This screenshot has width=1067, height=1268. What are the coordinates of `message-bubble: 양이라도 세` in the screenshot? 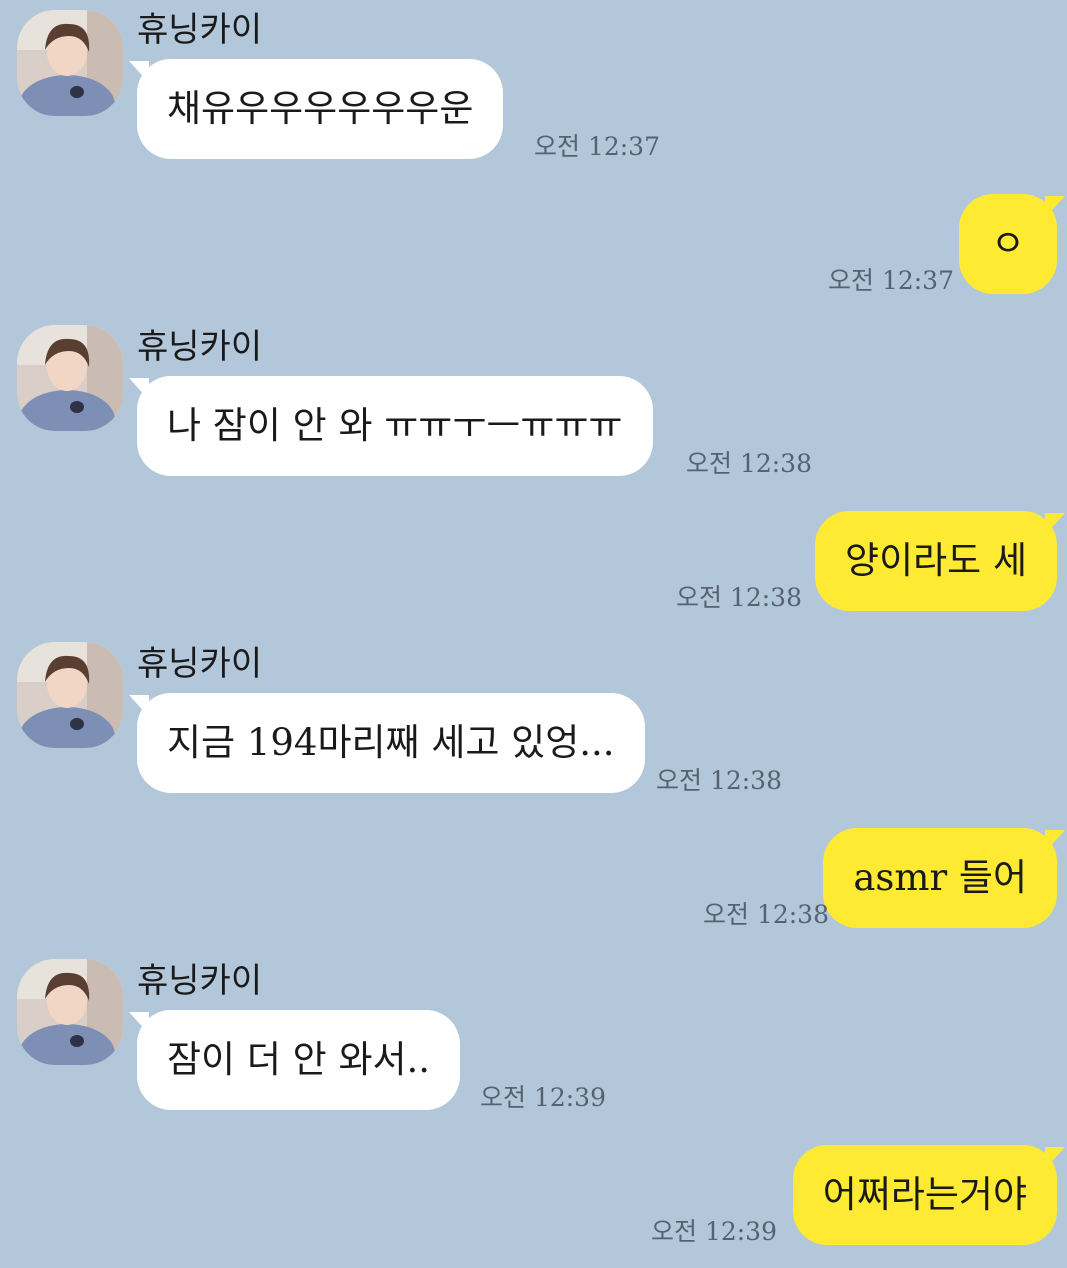 It's located at (940, 561).